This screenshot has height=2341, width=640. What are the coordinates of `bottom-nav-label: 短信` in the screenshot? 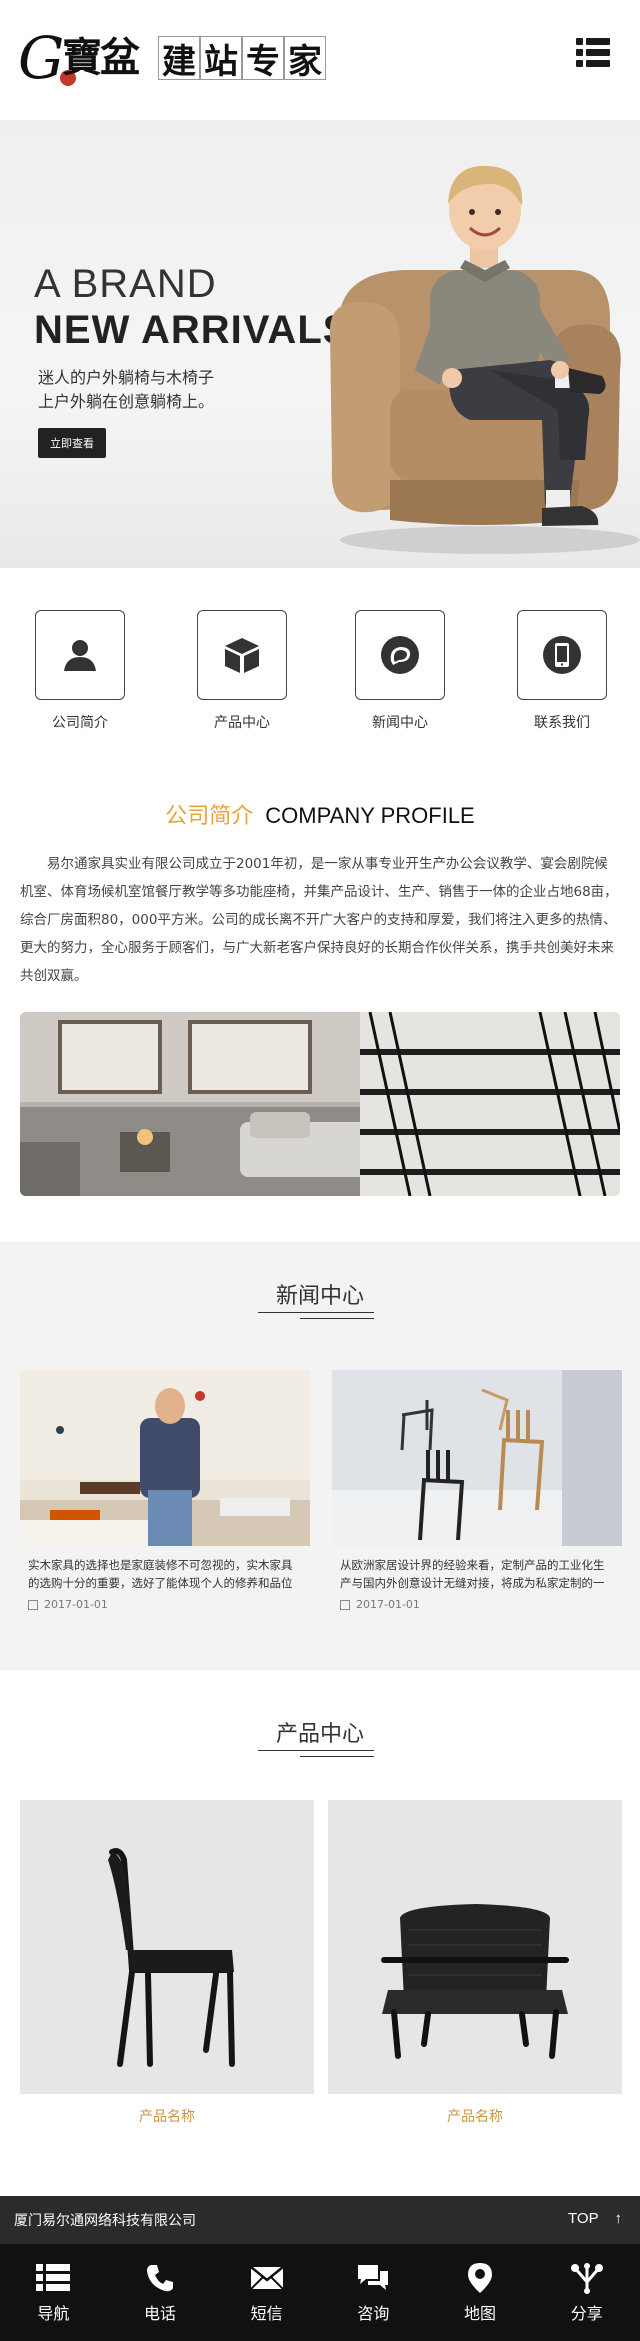 It's located at (266, 2313).